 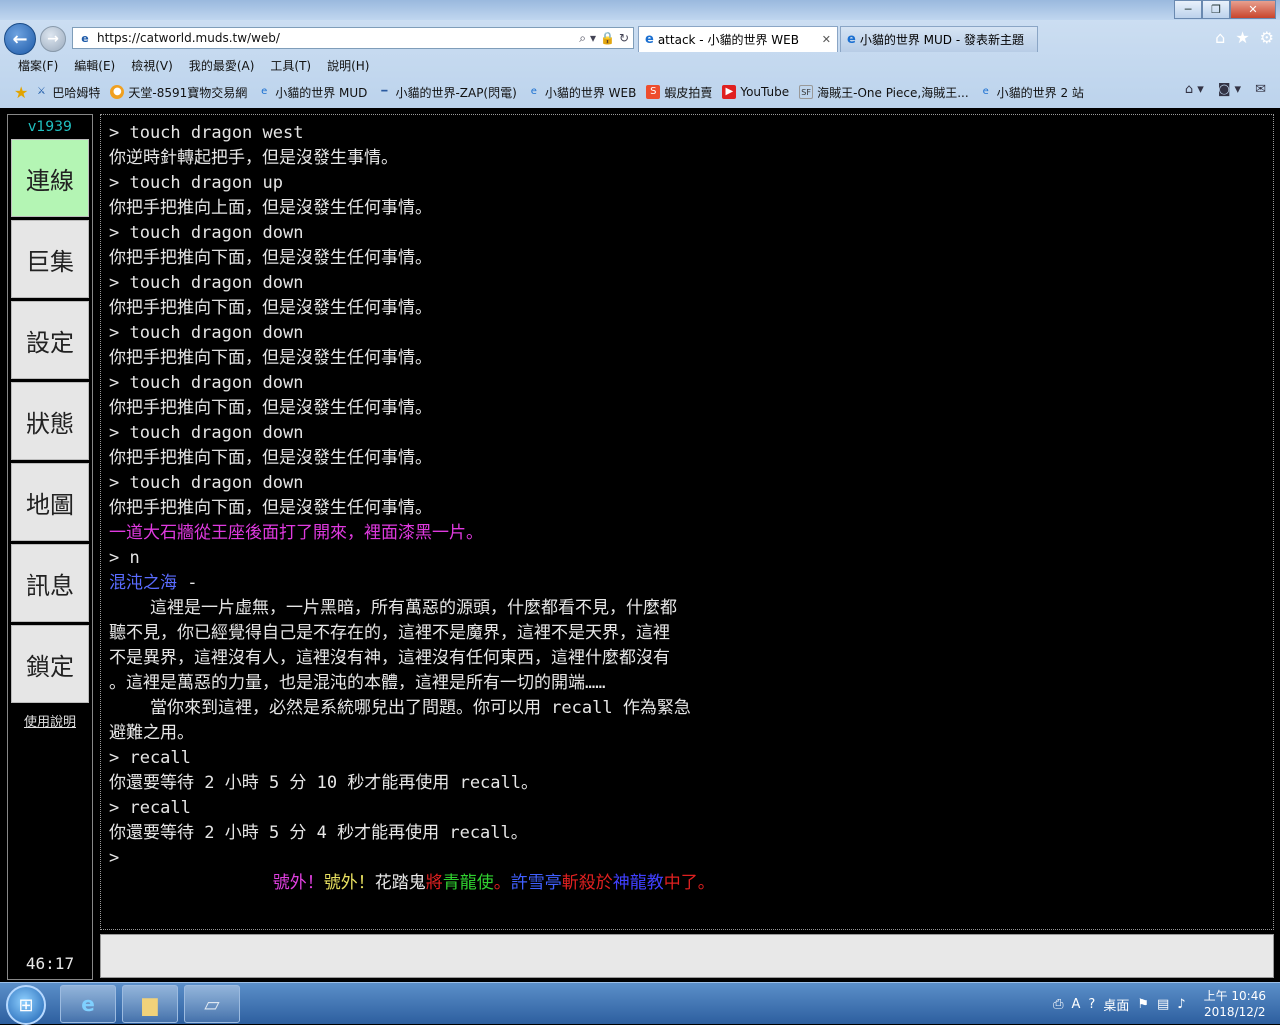 What do you see at coordinates (50, 583) in the screenshot?
I see `messages-button: 訊息` at bounding box center [50, 583].